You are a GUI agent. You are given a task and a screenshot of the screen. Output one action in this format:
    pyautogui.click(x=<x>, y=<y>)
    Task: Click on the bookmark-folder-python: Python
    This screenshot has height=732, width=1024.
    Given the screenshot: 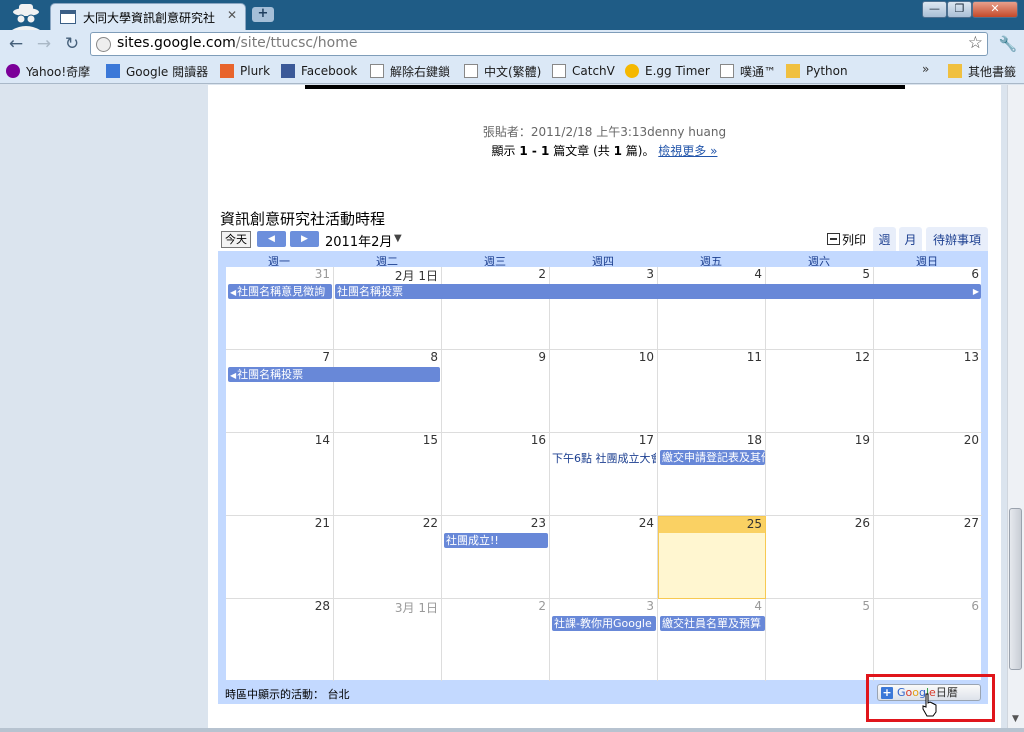 What is the action you would take?
    pyautogui.click(x=817, y=71)
    